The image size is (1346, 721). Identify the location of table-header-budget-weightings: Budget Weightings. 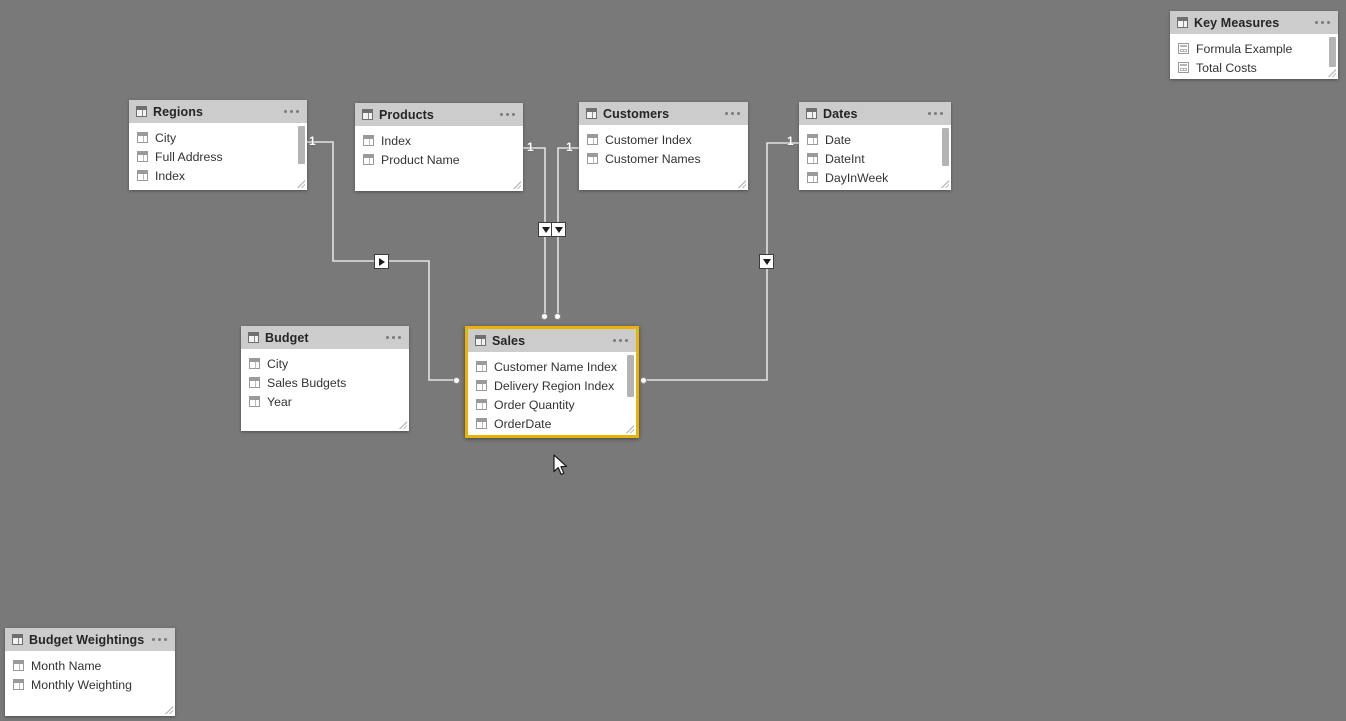
(90, 639).